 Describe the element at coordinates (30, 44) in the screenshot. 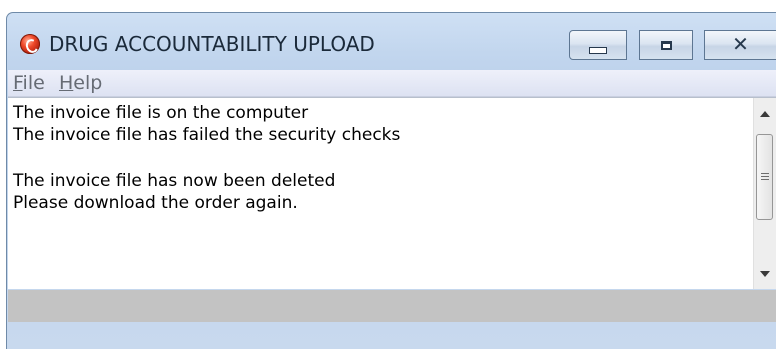

I see `app-logo-icon` at that location.